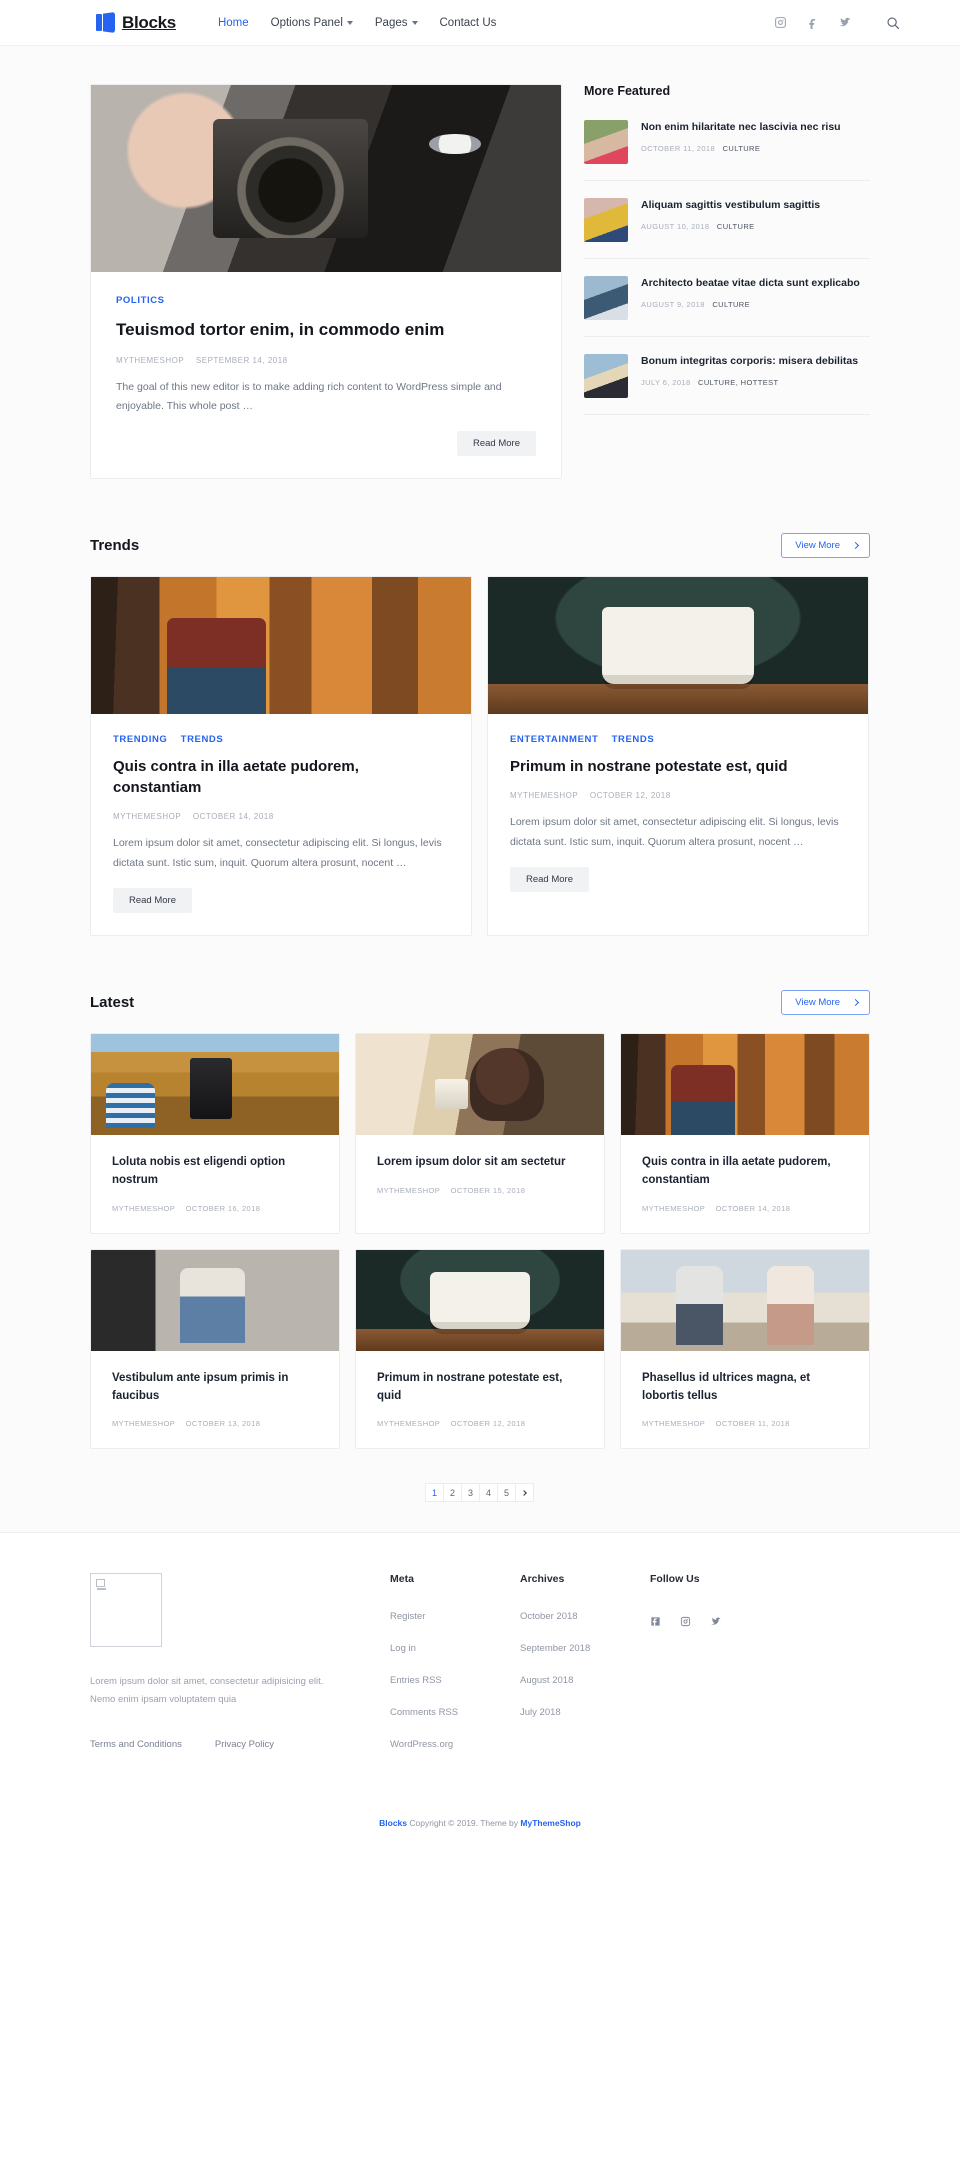 The image size is (960, 2174). I want to click on nav-item-contact-us: Contact Us, so click(468, 23).